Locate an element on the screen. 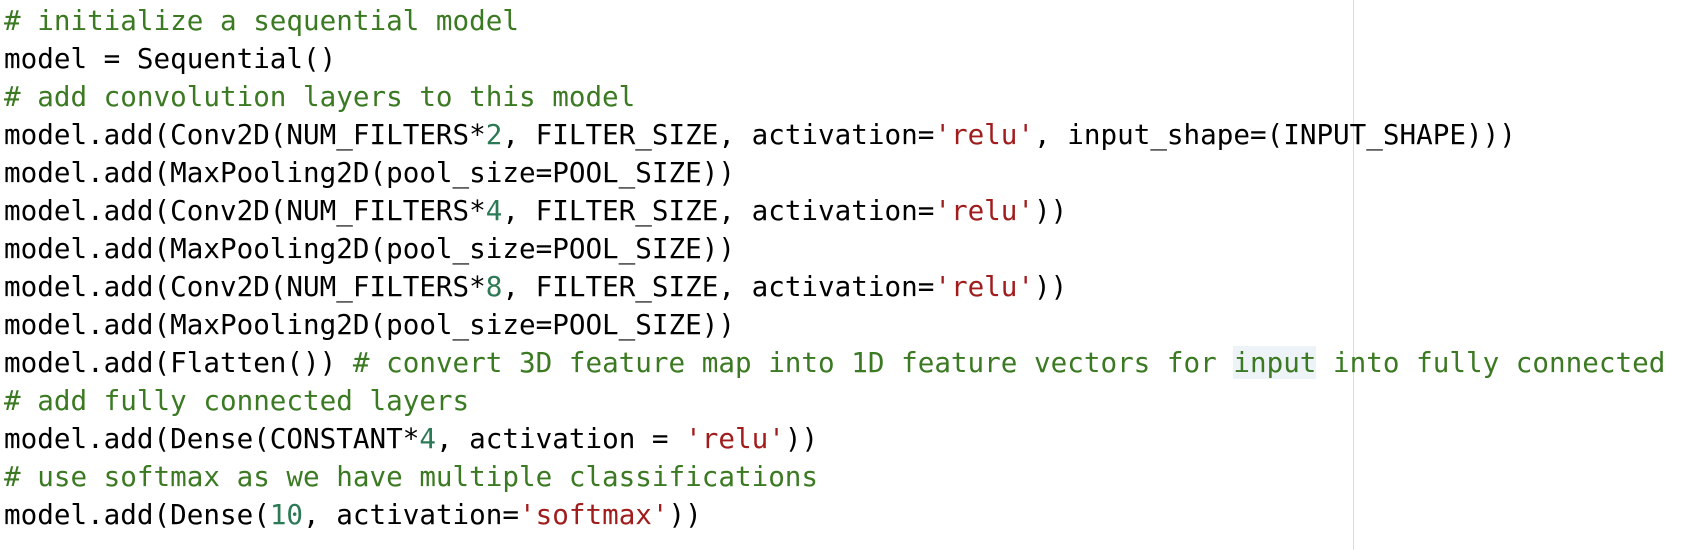 The height and width of the screenshot is (550, 1706). comment-token: into fully connected is located at coordinates (1491, 362).